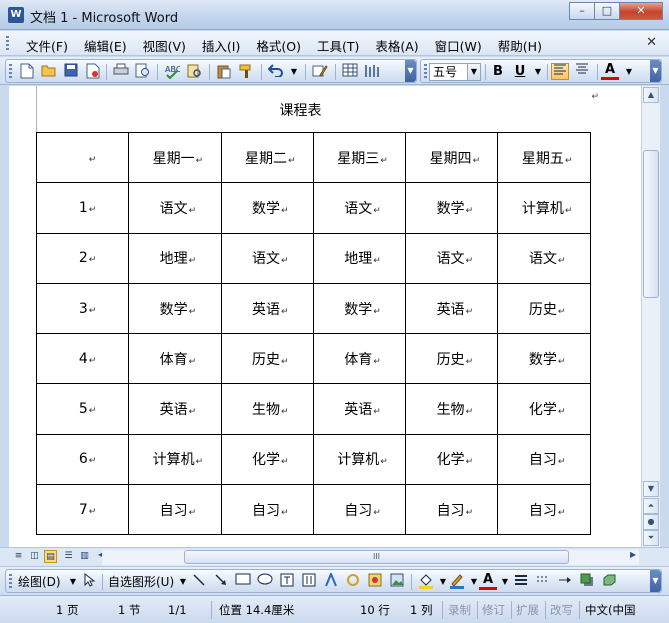  I want to click on save-icon, so click(71, 71).